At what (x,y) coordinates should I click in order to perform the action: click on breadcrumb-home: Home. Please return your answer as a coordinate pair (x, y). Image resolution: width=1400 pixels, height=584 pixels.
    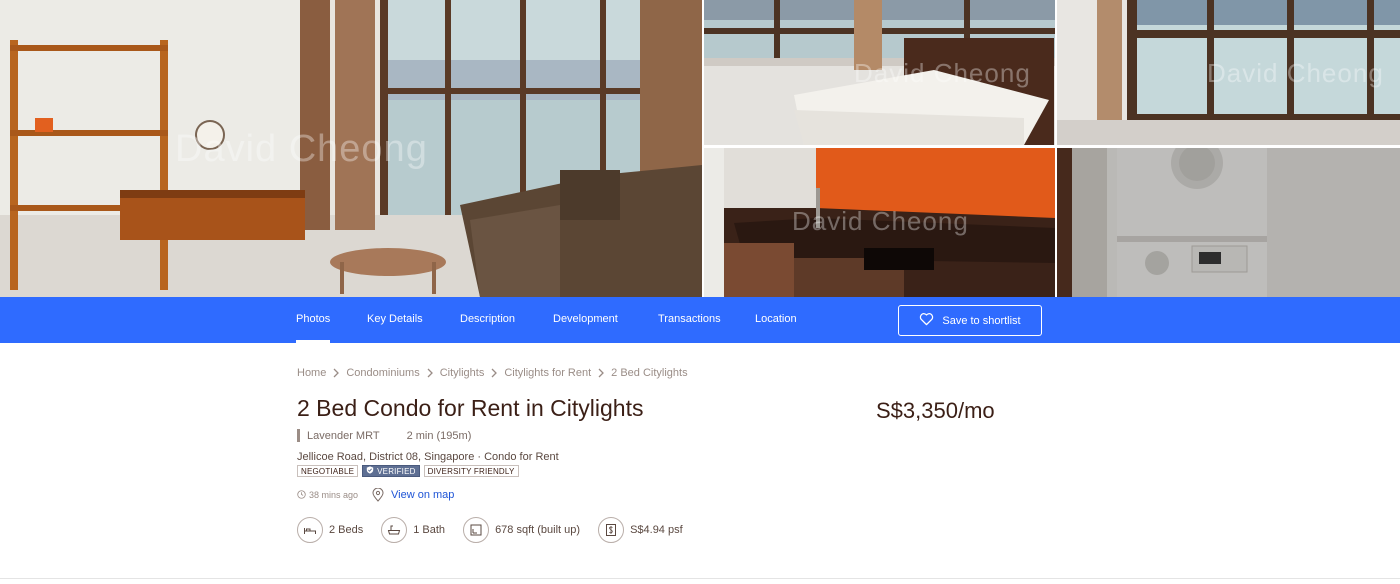
    Looking at the image, I should click on (311, 373).